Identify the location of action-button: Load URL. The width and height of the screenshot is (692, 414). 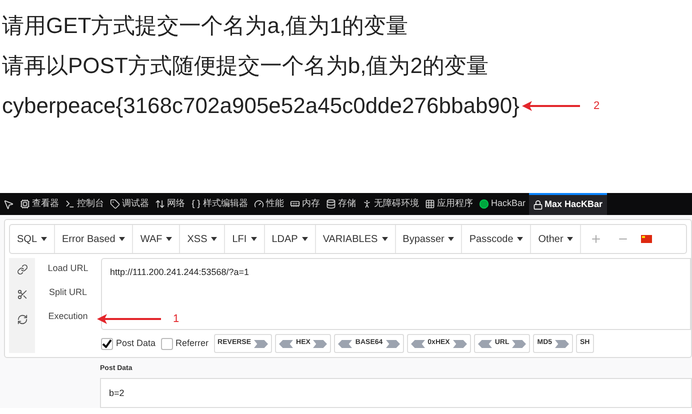
(68, 269).